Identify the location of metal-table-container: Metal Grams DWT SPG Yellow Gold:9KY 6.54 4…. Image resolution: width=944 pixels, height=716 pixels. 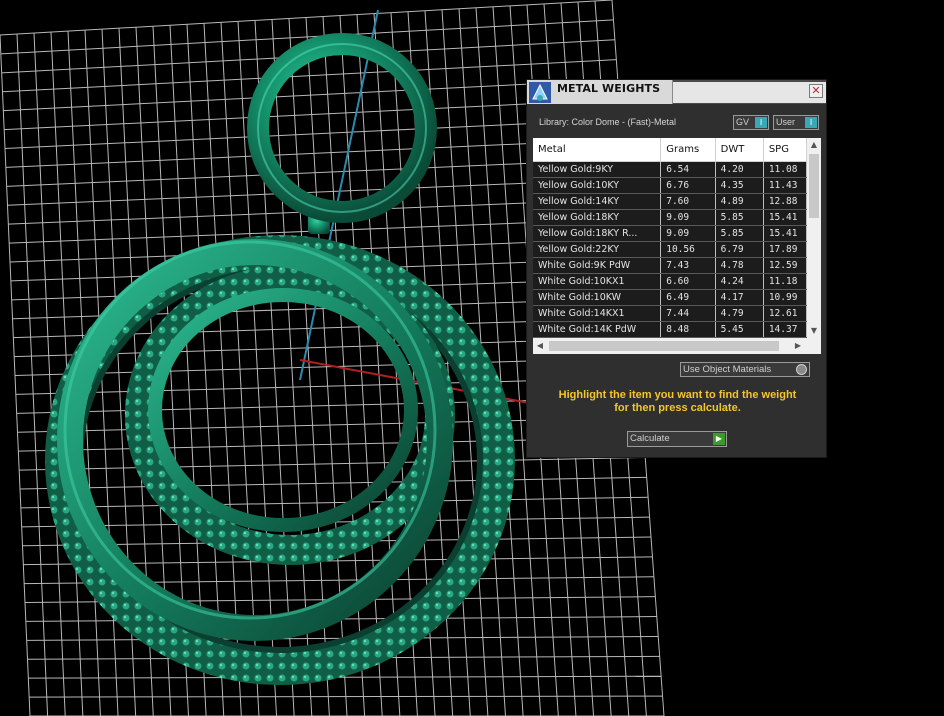
(677, 246).